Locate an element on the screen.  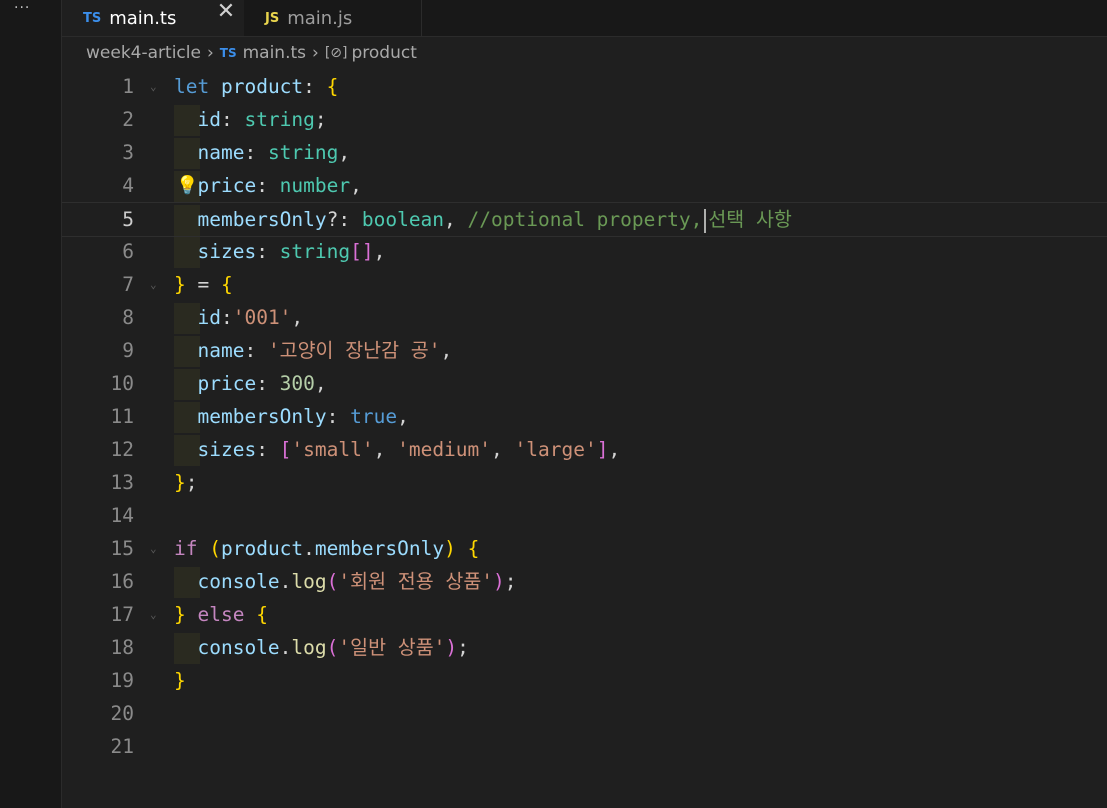
code-line: 12 sizes: ['small', 'medium', 'large'], is located at coordinates (584, 449).